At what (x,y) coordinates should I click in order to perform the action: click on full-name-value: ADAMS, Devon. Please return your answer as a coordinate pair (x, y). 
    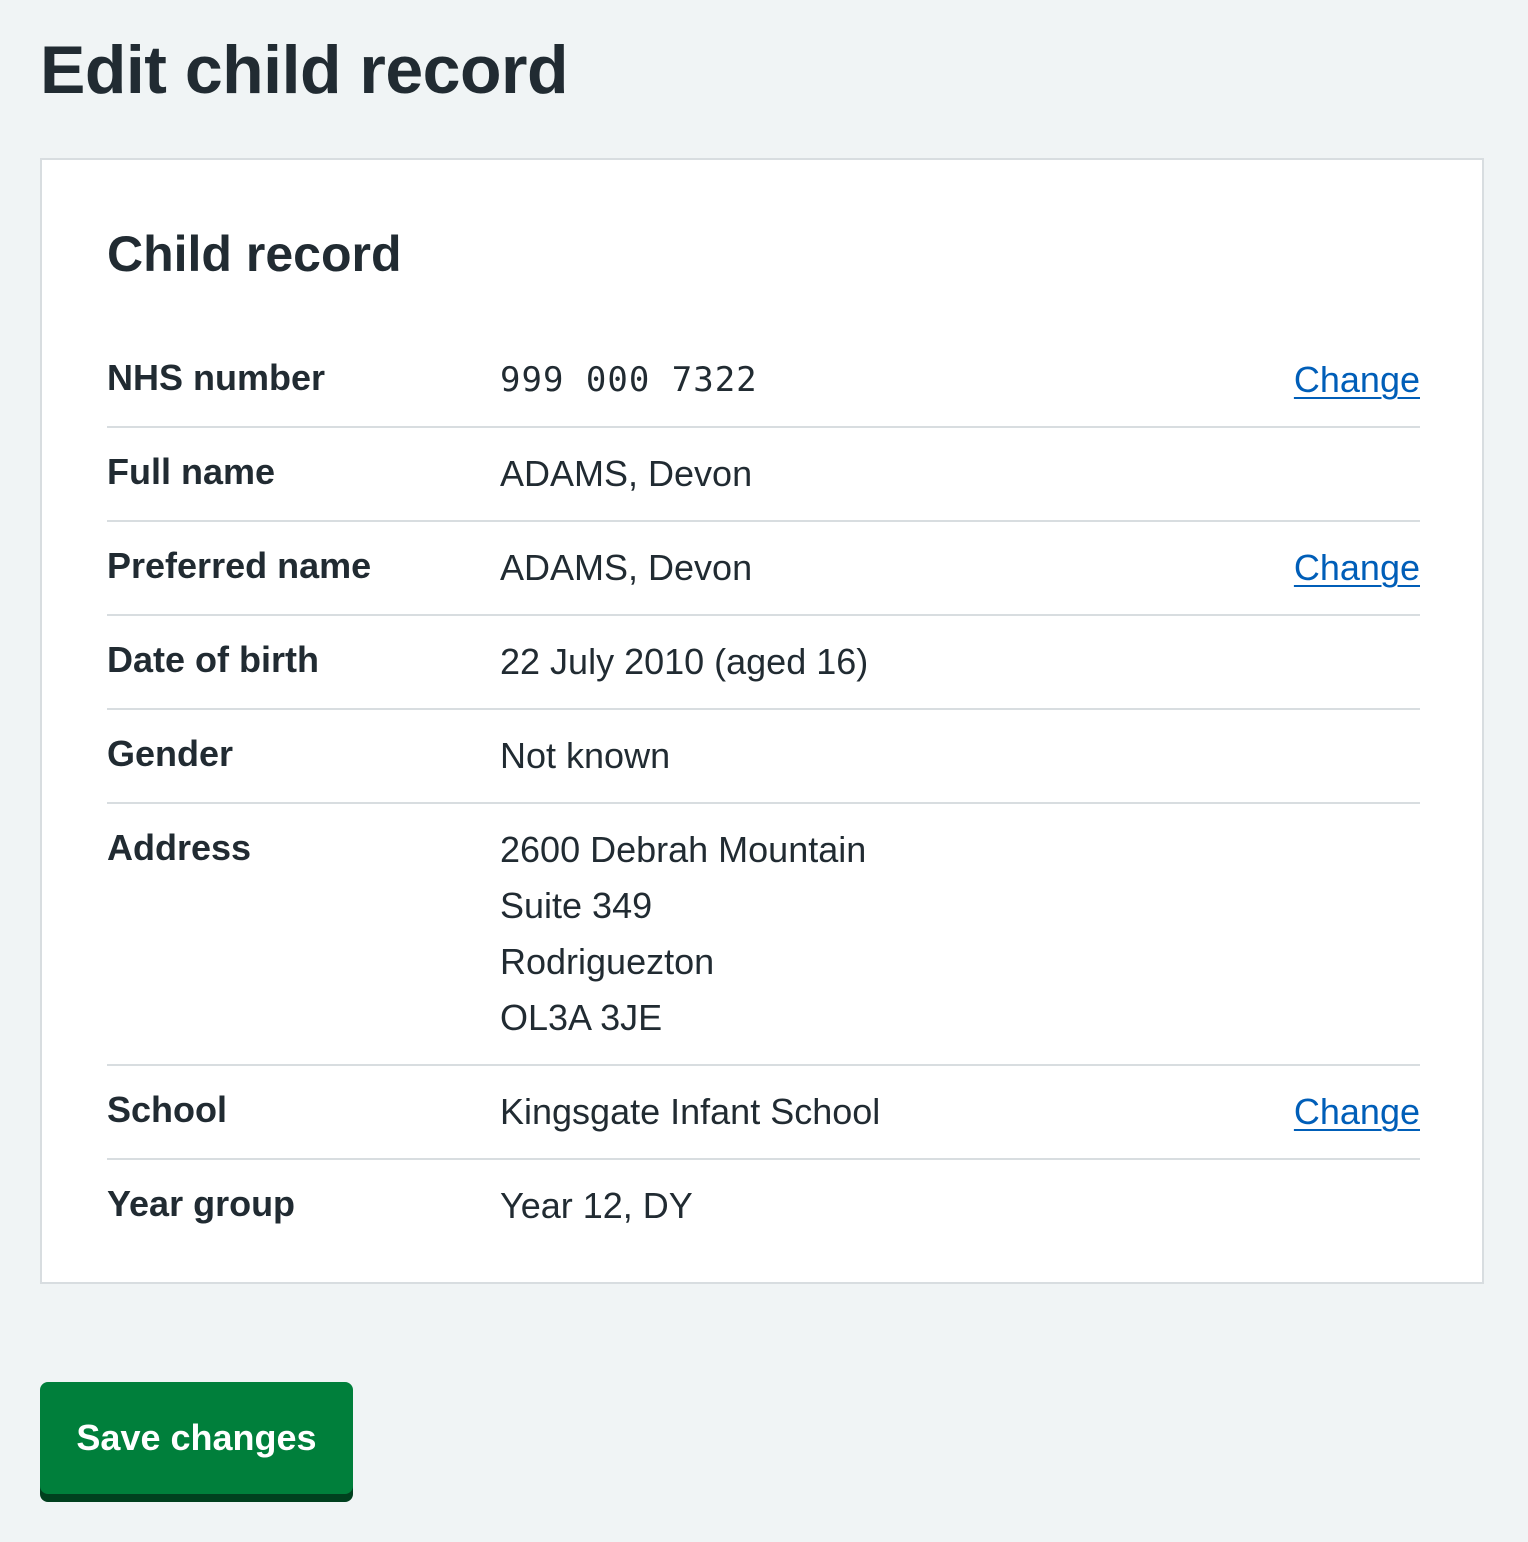
    Looking at the image, I should click on (626, 473).